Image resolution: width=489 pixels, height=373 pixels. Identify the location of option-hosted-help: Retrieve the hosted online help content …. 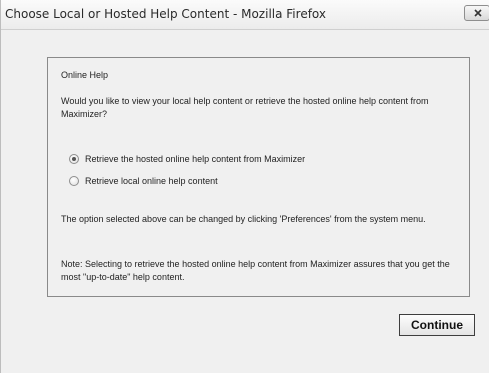
(187, 159).